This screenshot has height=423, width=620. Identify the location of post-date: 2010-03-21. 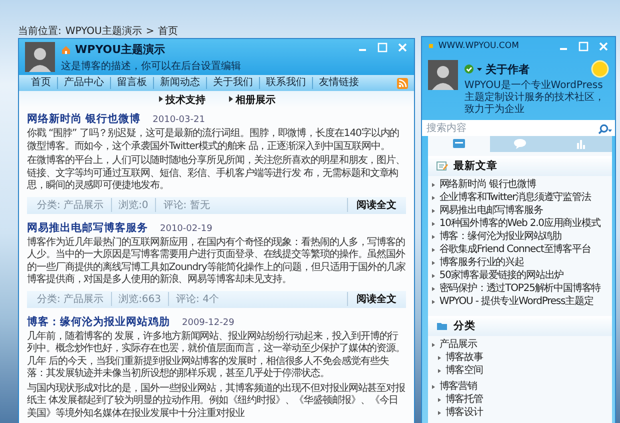
(178, 120).